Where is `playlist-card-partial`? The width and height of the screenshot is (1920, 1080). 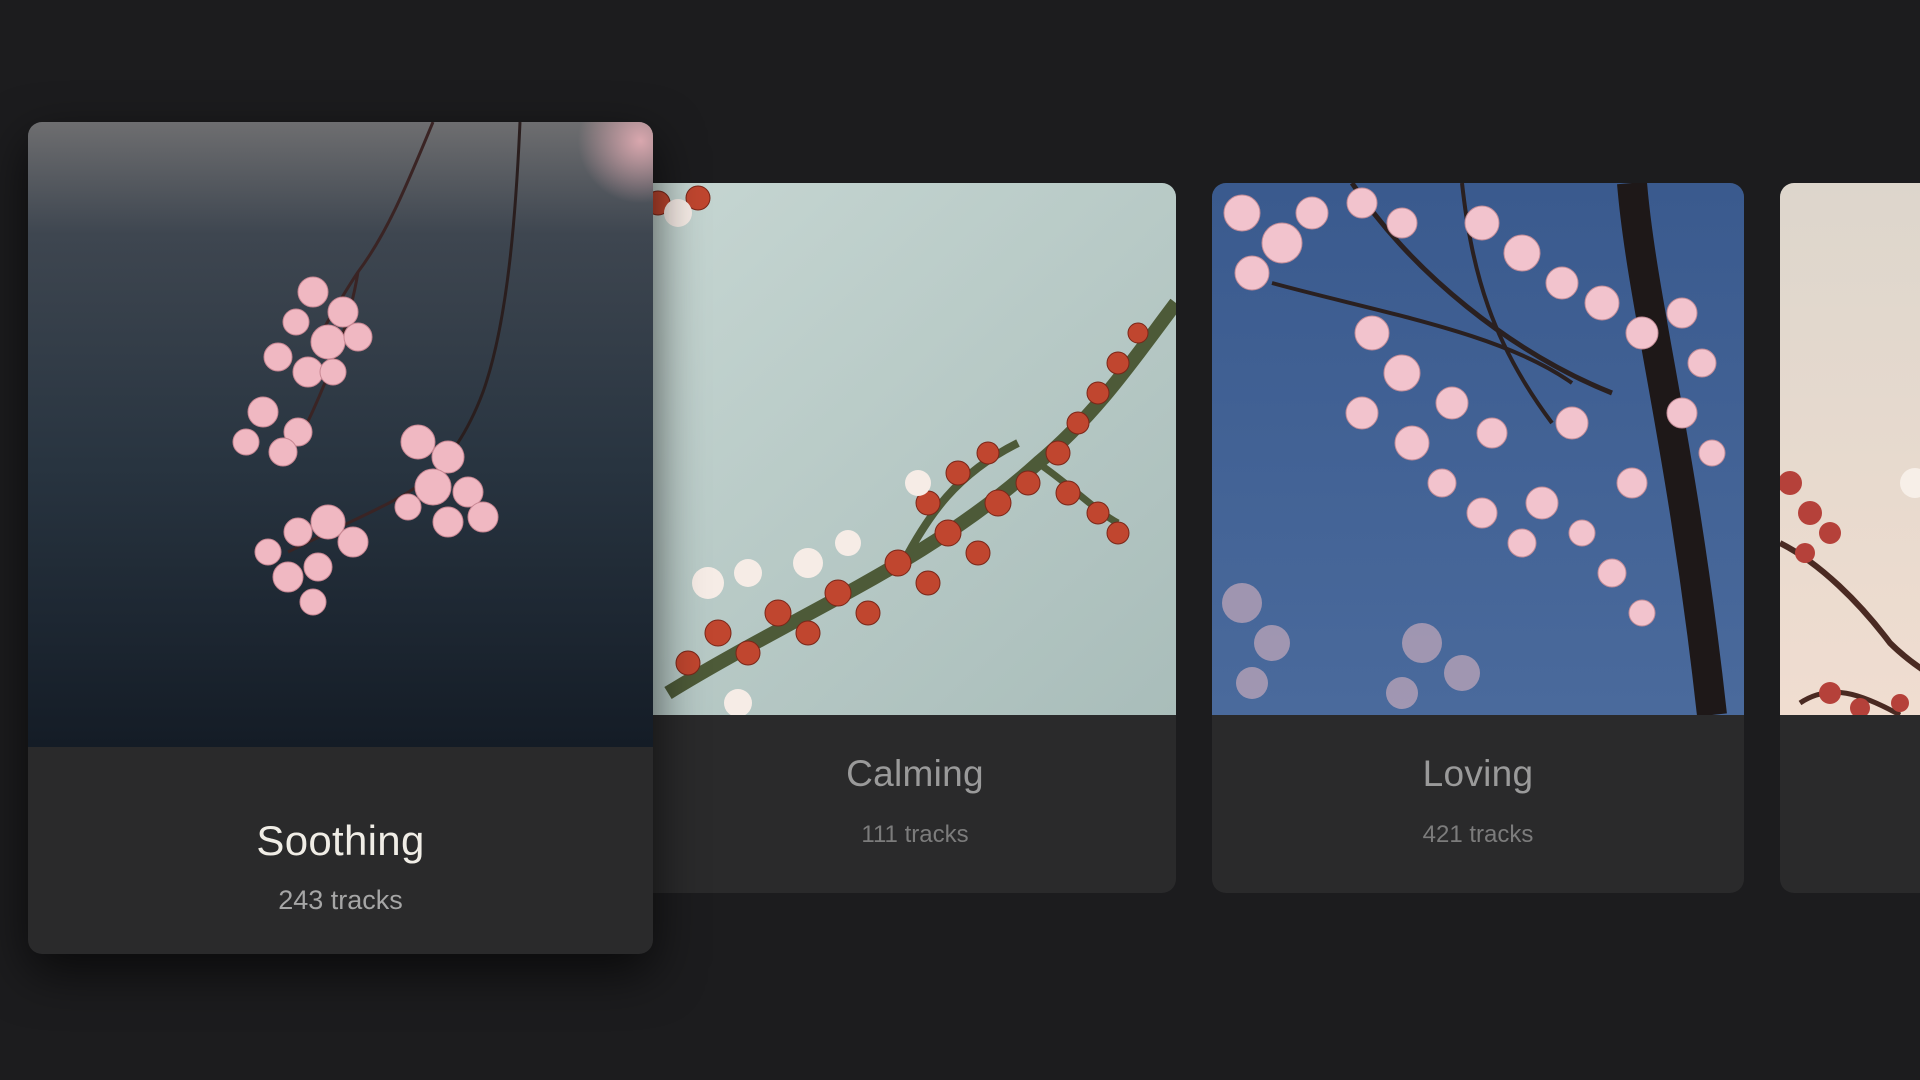
playlist-card-partial is located at coordinates (1850, 538).